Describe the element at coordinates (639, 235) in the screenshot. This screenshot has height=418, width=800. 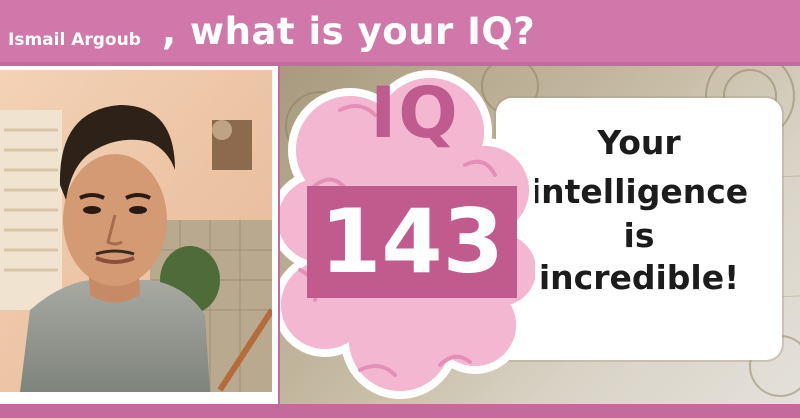
I see `message-line-3: is` at that location.